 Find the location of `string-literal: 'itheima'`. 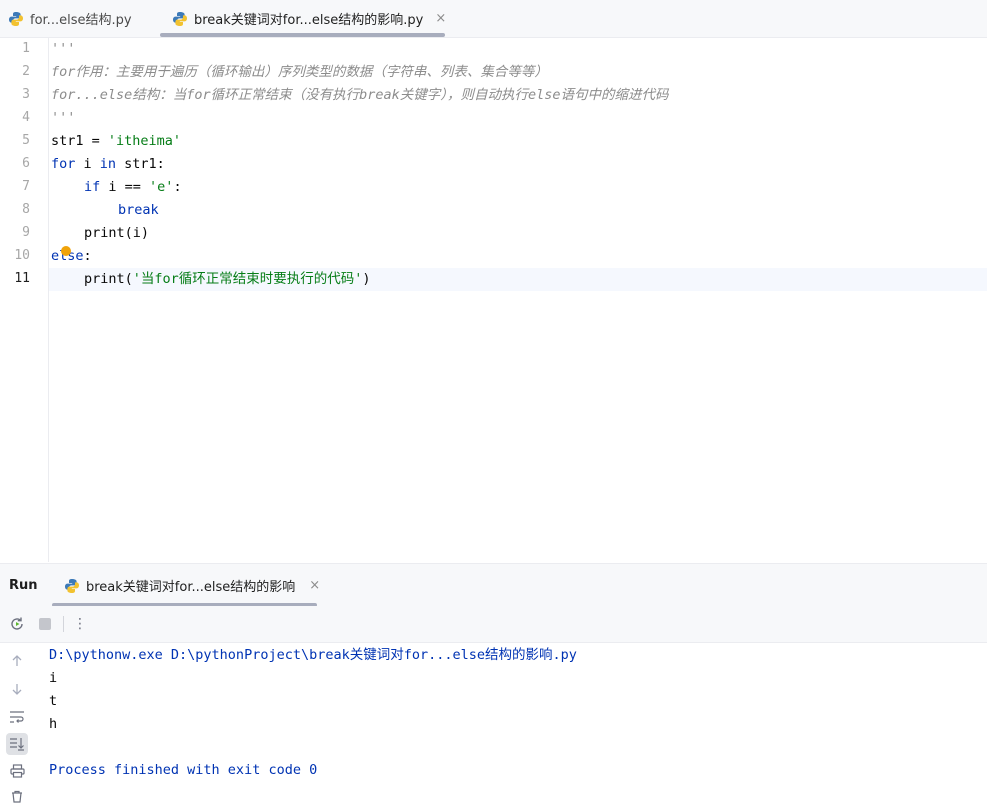

string-literal: 'itheima' is located at coordinates (144, 141).